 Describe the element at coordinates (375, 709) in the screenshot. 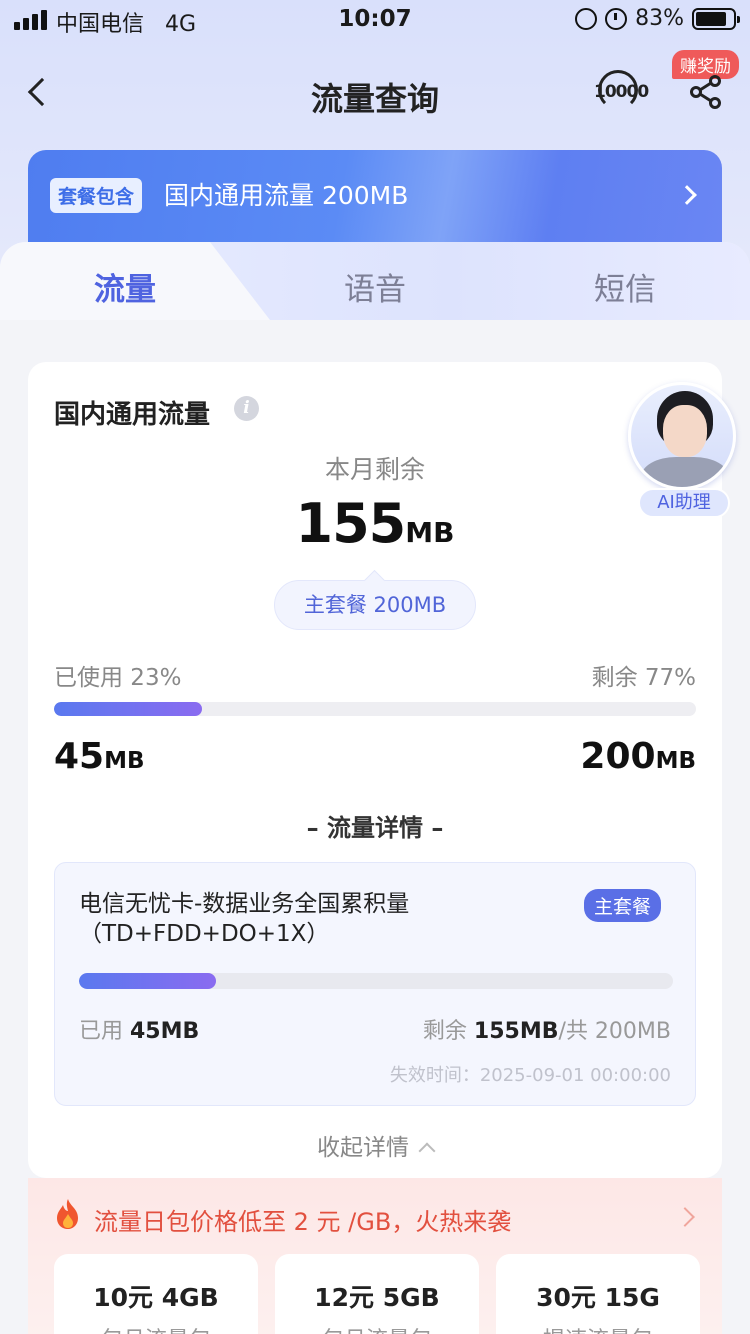

I see `usage-progress-bar` at that location.